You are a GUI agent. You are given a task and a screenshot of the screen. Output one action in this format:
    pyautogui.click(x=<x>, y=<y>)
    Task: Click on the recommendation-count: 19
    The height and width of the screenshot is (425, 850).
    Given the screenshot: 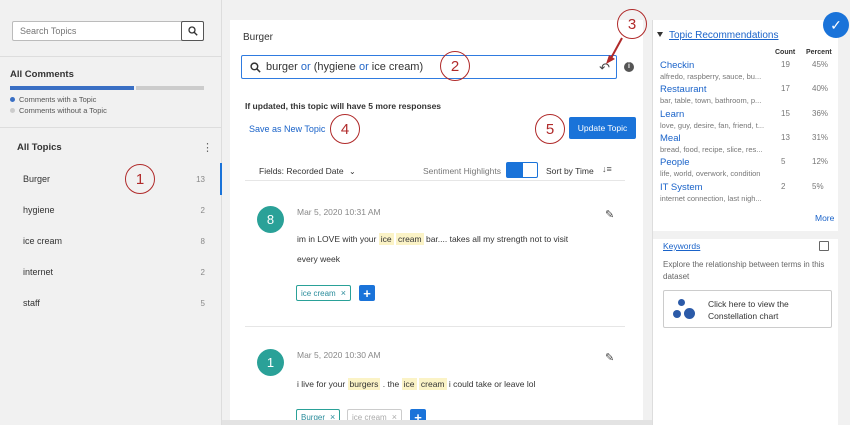 What is the action you would take?
    pyautogui.click(x=785, y=64)
    